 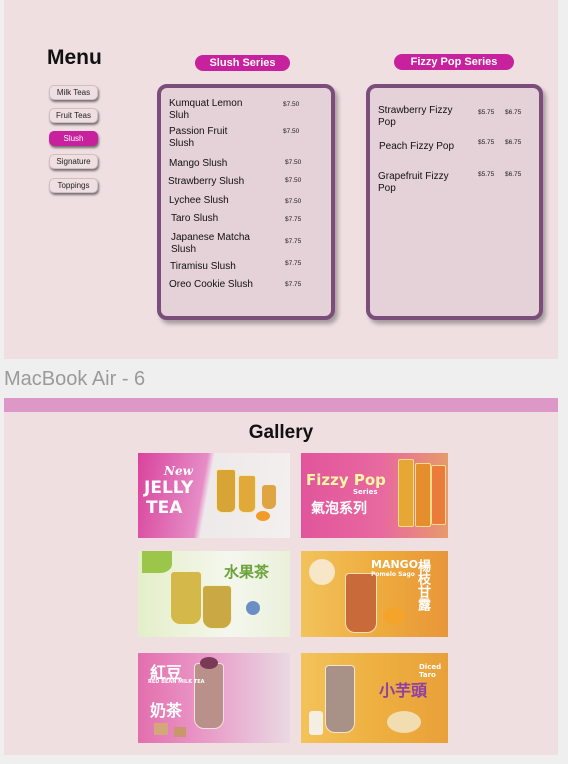 What do you see at coordinates (157, 562) in the screenshot?
I see `leaf-shape` at bounding box center [157, 562].